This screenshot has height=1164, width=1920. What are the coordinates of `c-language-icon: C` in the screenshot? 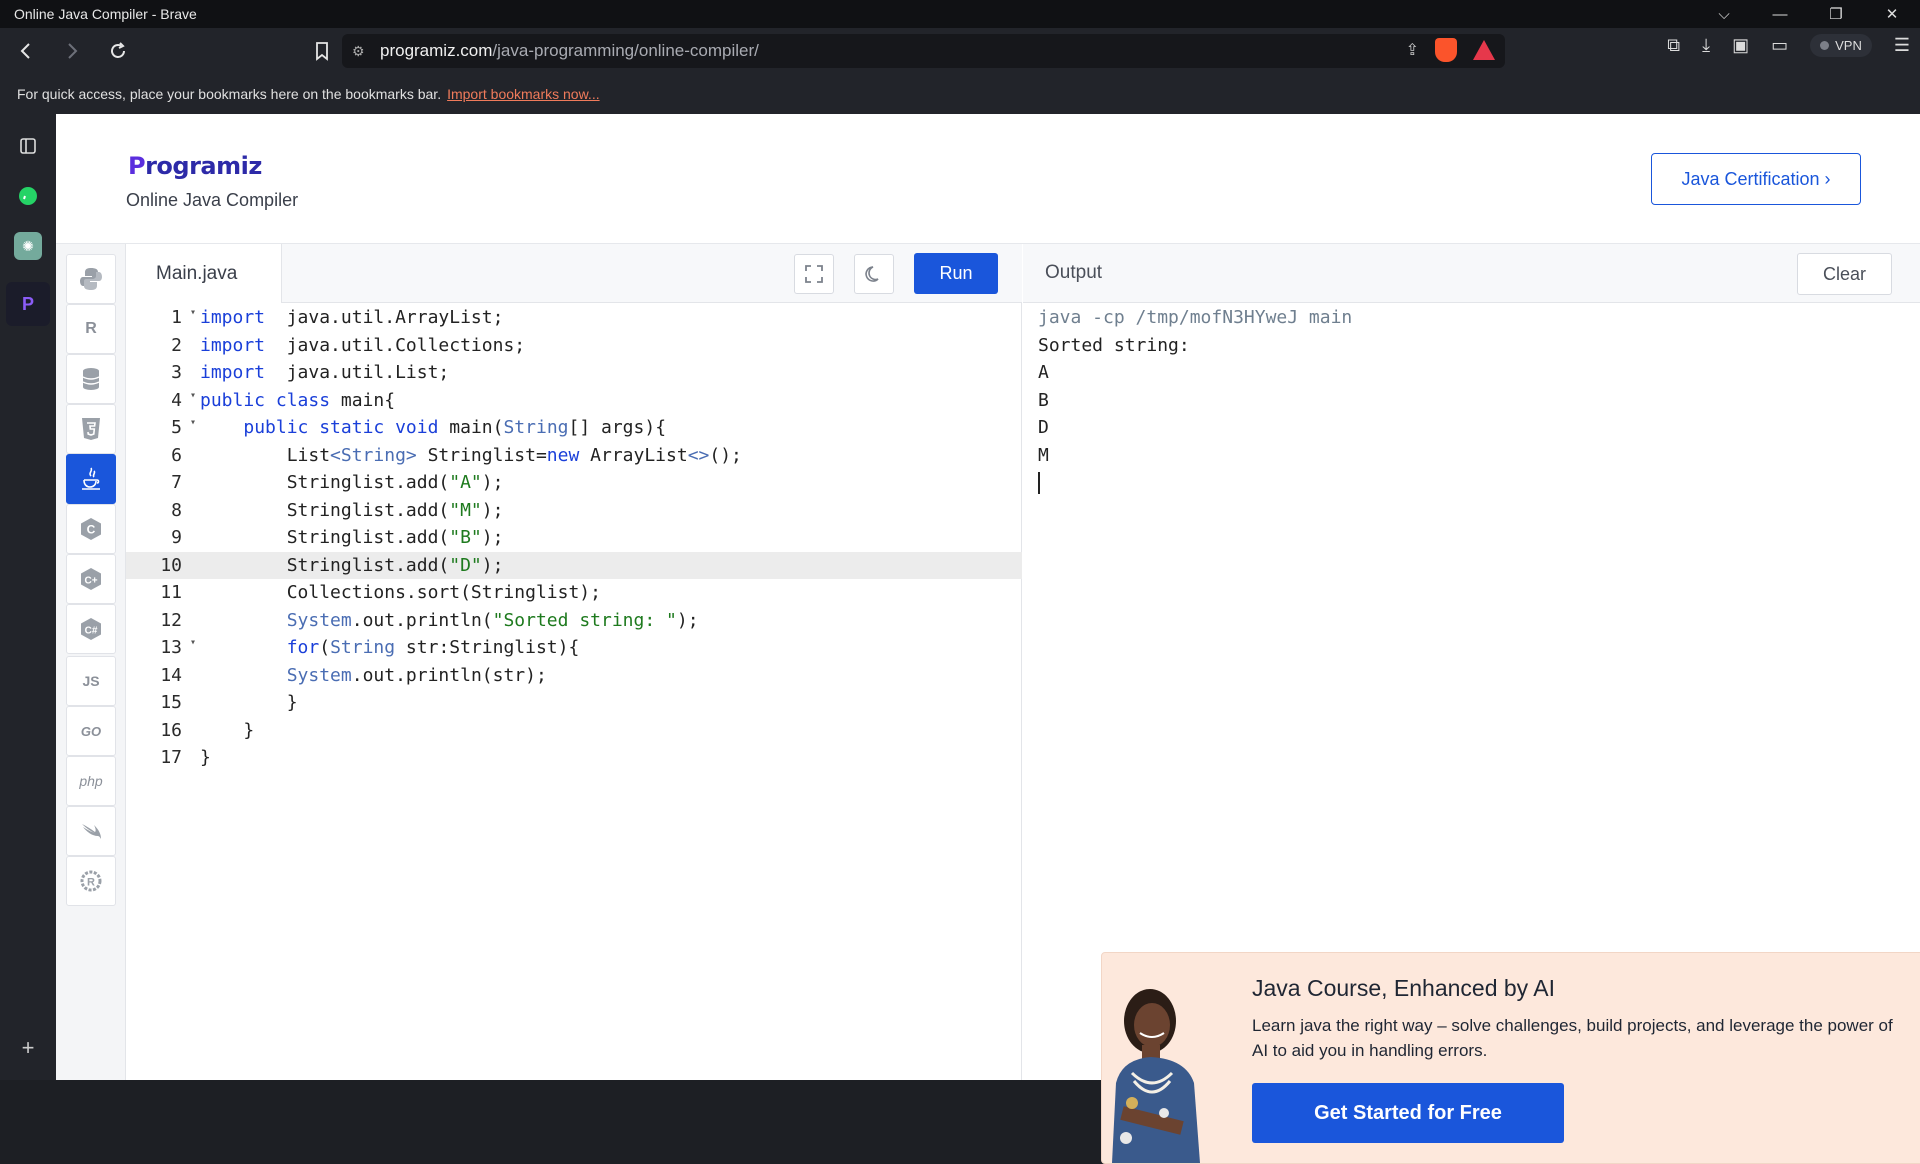 It's located at (91, 529).